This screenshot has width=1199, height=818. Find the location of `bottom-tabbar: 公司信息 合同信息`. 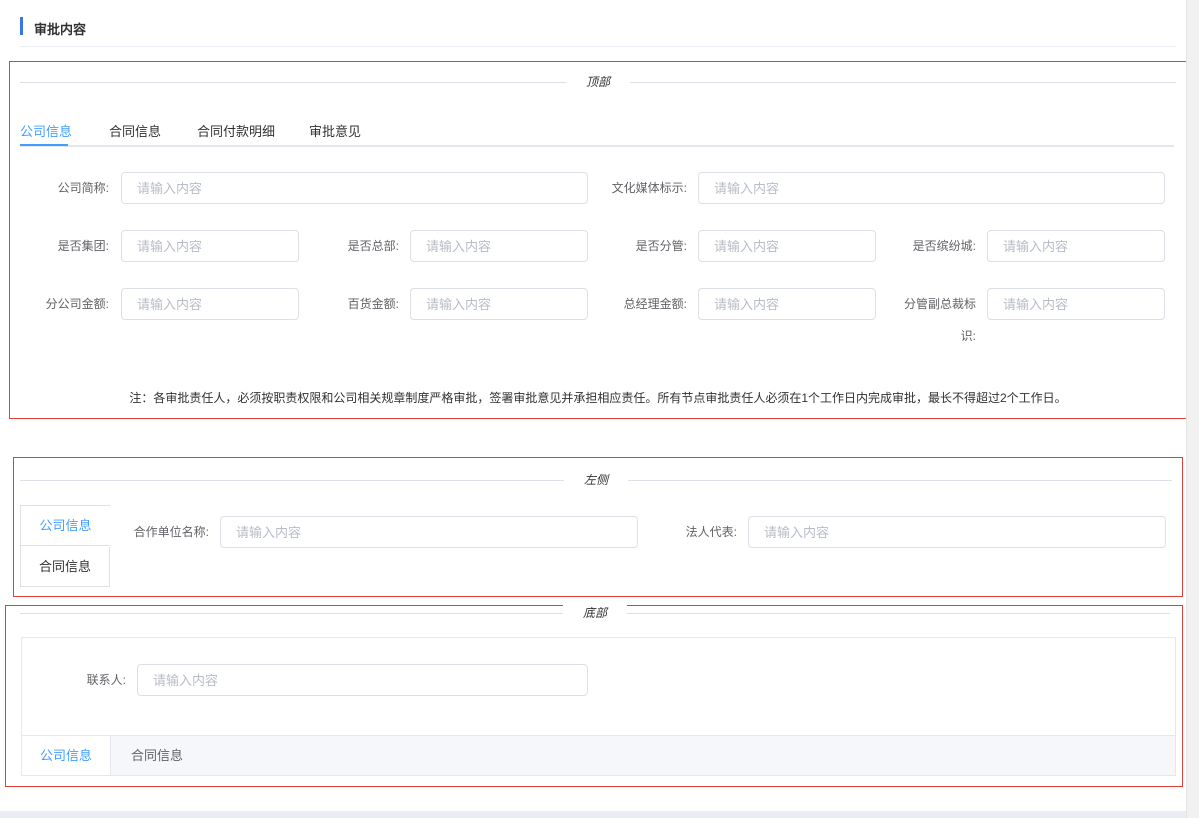

bottom-tabbar: 公司信息 合同信息 is located at coordinates (598, 755).